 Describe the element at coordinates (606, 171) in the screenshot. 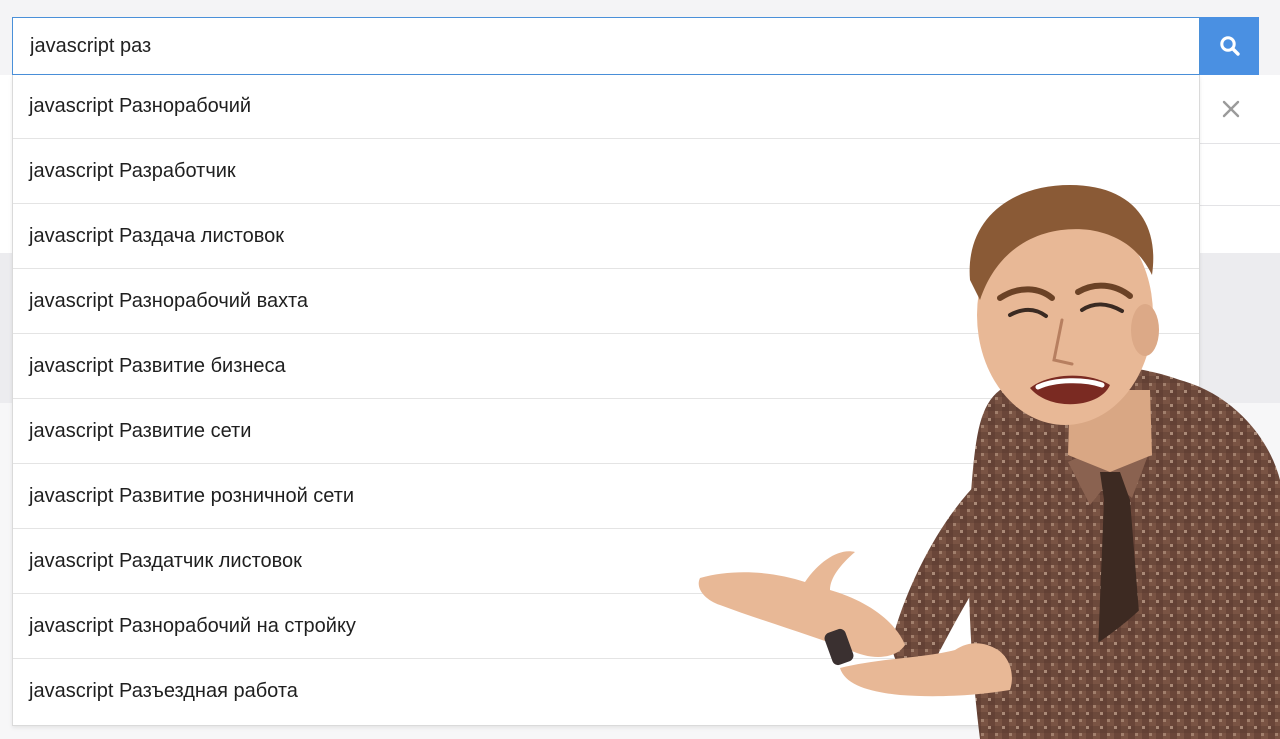

I see `suggestion-item: javascript Разработчик` at that location.